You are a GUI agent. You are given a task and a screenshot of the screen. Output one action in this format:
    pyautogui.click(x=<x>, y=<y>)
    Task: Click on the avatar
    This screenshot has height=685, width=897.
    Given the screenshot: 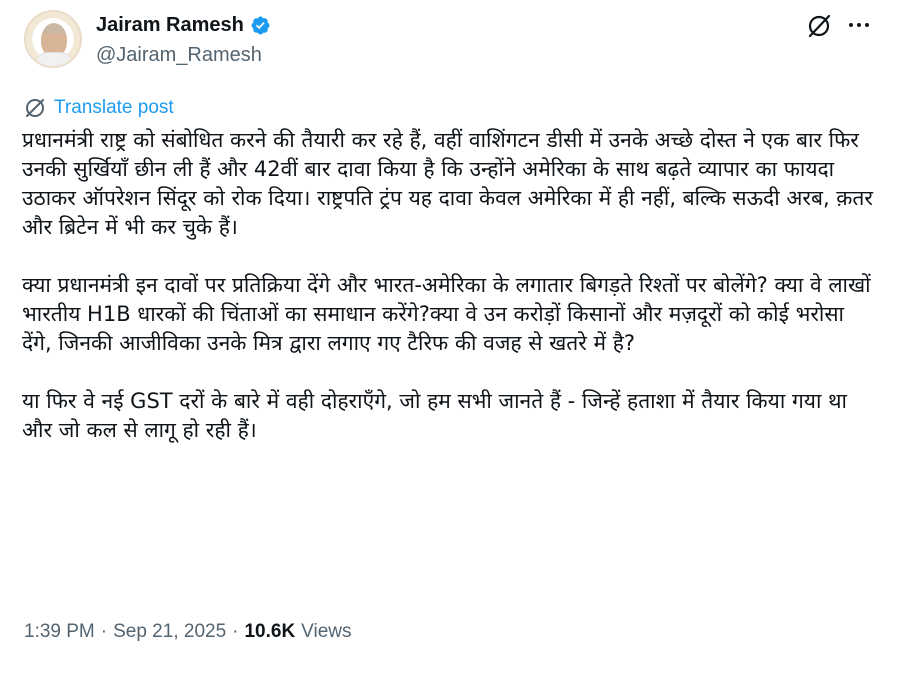 What is the action you would take?
    pyautogui.click(x=53, y=39)
    